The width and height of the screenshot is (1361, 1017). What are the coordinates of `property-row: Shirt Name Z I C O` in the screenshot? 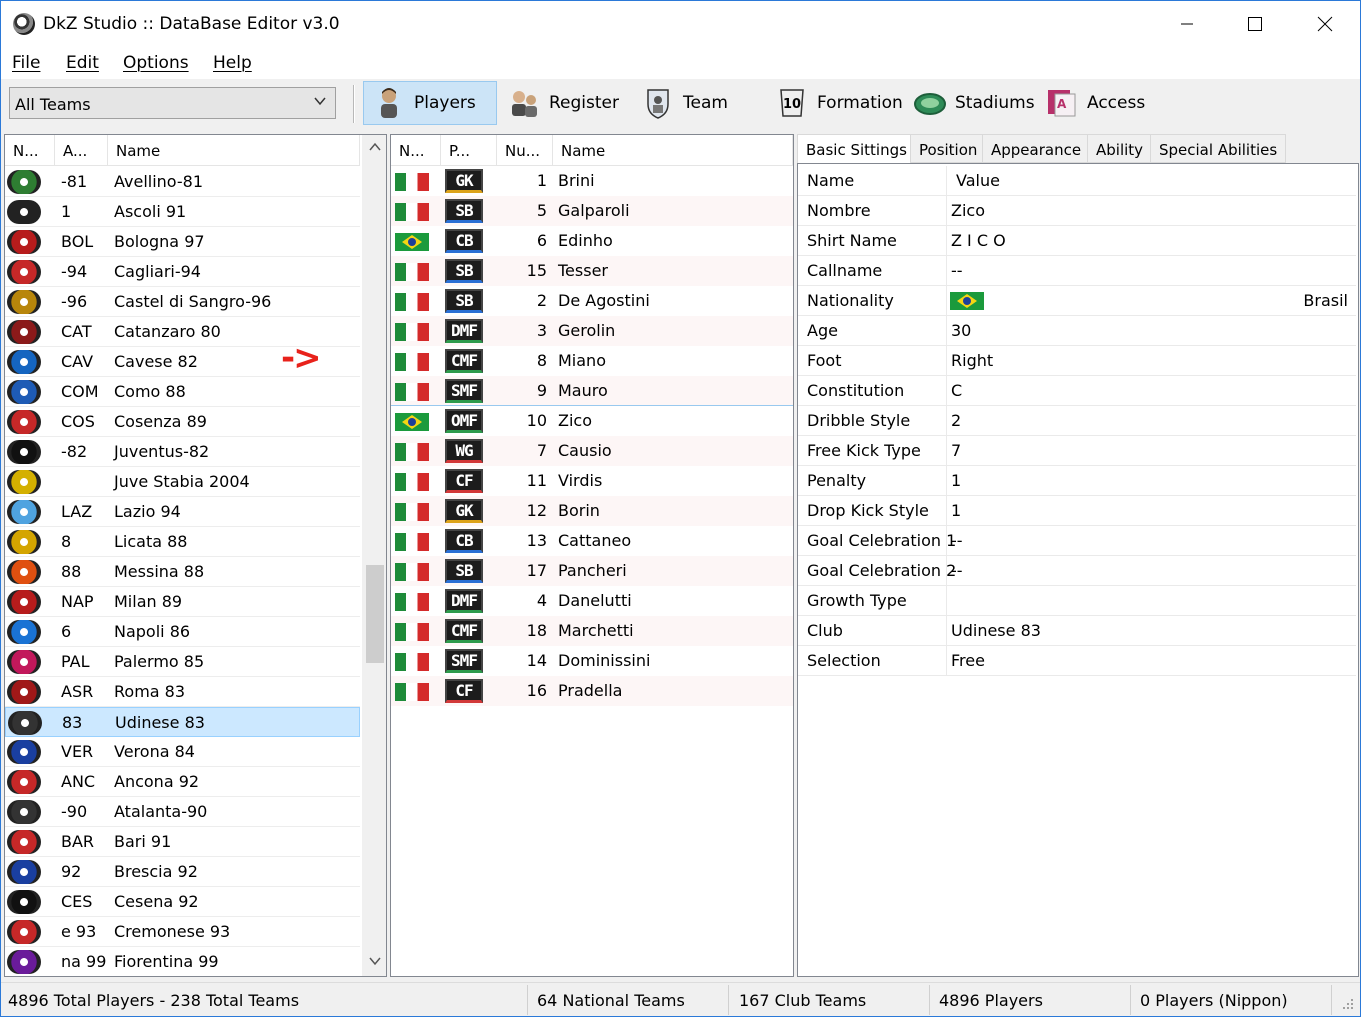 It's located at (1077, 241).